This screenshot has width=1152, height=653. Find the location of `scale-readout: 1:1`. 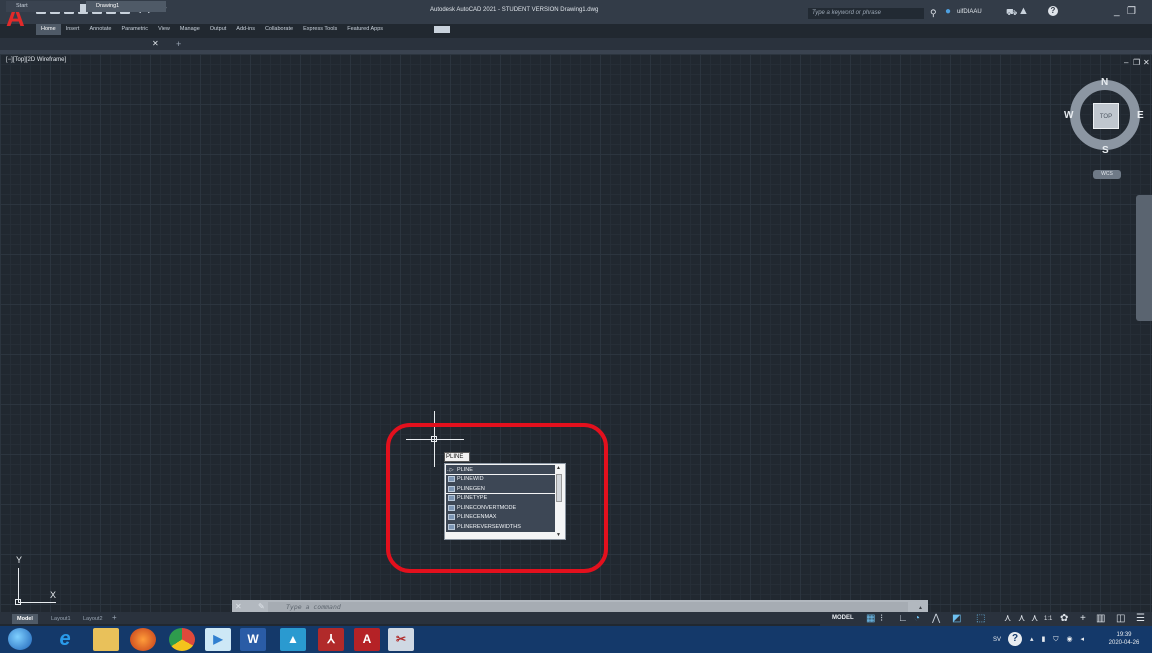

scale-readout: 1:1 is located at coordinates (1048, 619).